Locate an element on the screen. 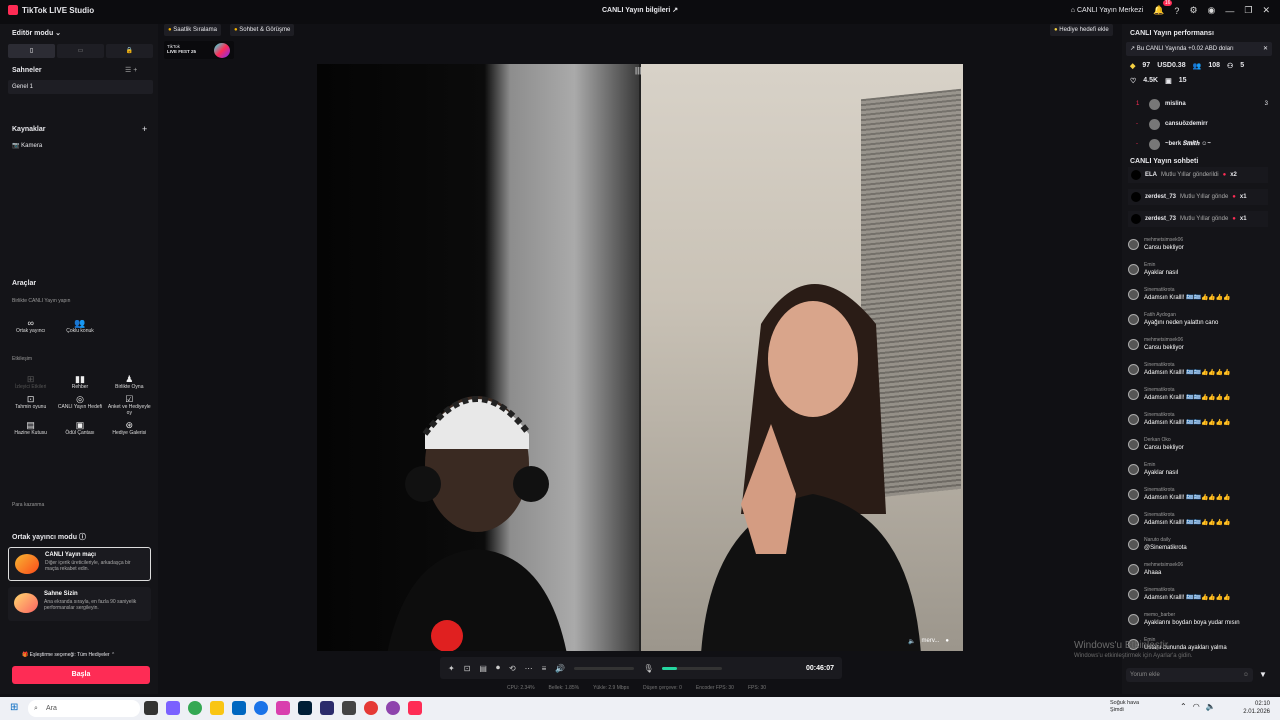 Image resolution: width=1280 pixels, height=720 pixels. tool-item: 👥 Çoklu konuk is located at coordinates (79, 327).